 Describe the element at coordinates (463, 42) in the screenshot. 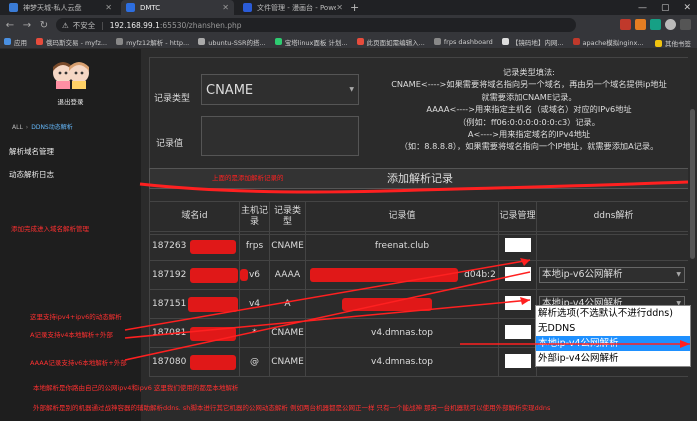

I see `bookmark-item: frps dashboard` at that location.